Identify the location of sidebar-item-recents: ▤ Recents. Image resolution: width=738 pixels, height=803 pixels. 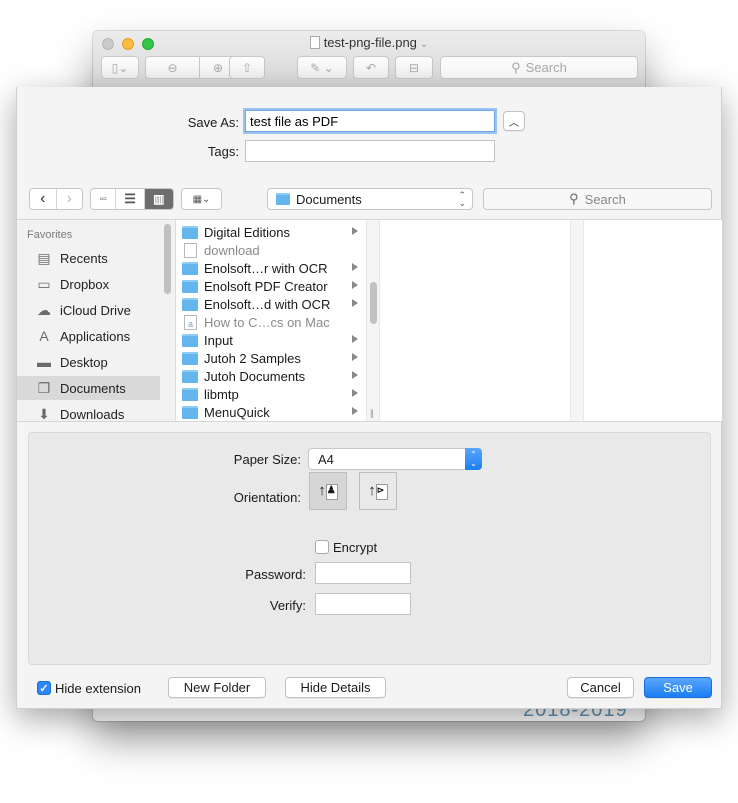
(88, 258).